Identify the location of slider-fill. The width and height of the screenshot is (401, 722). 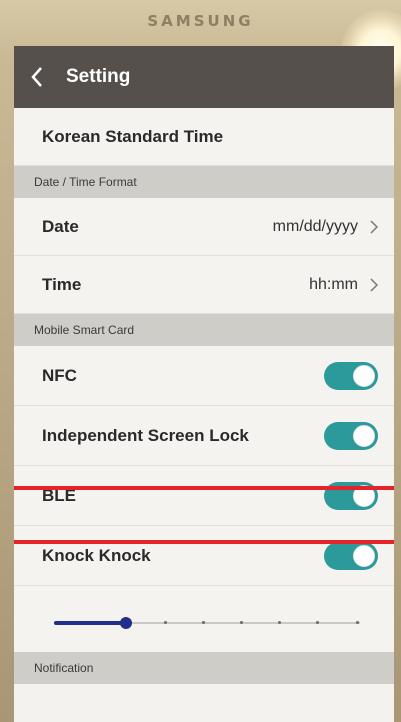
(90, 623).